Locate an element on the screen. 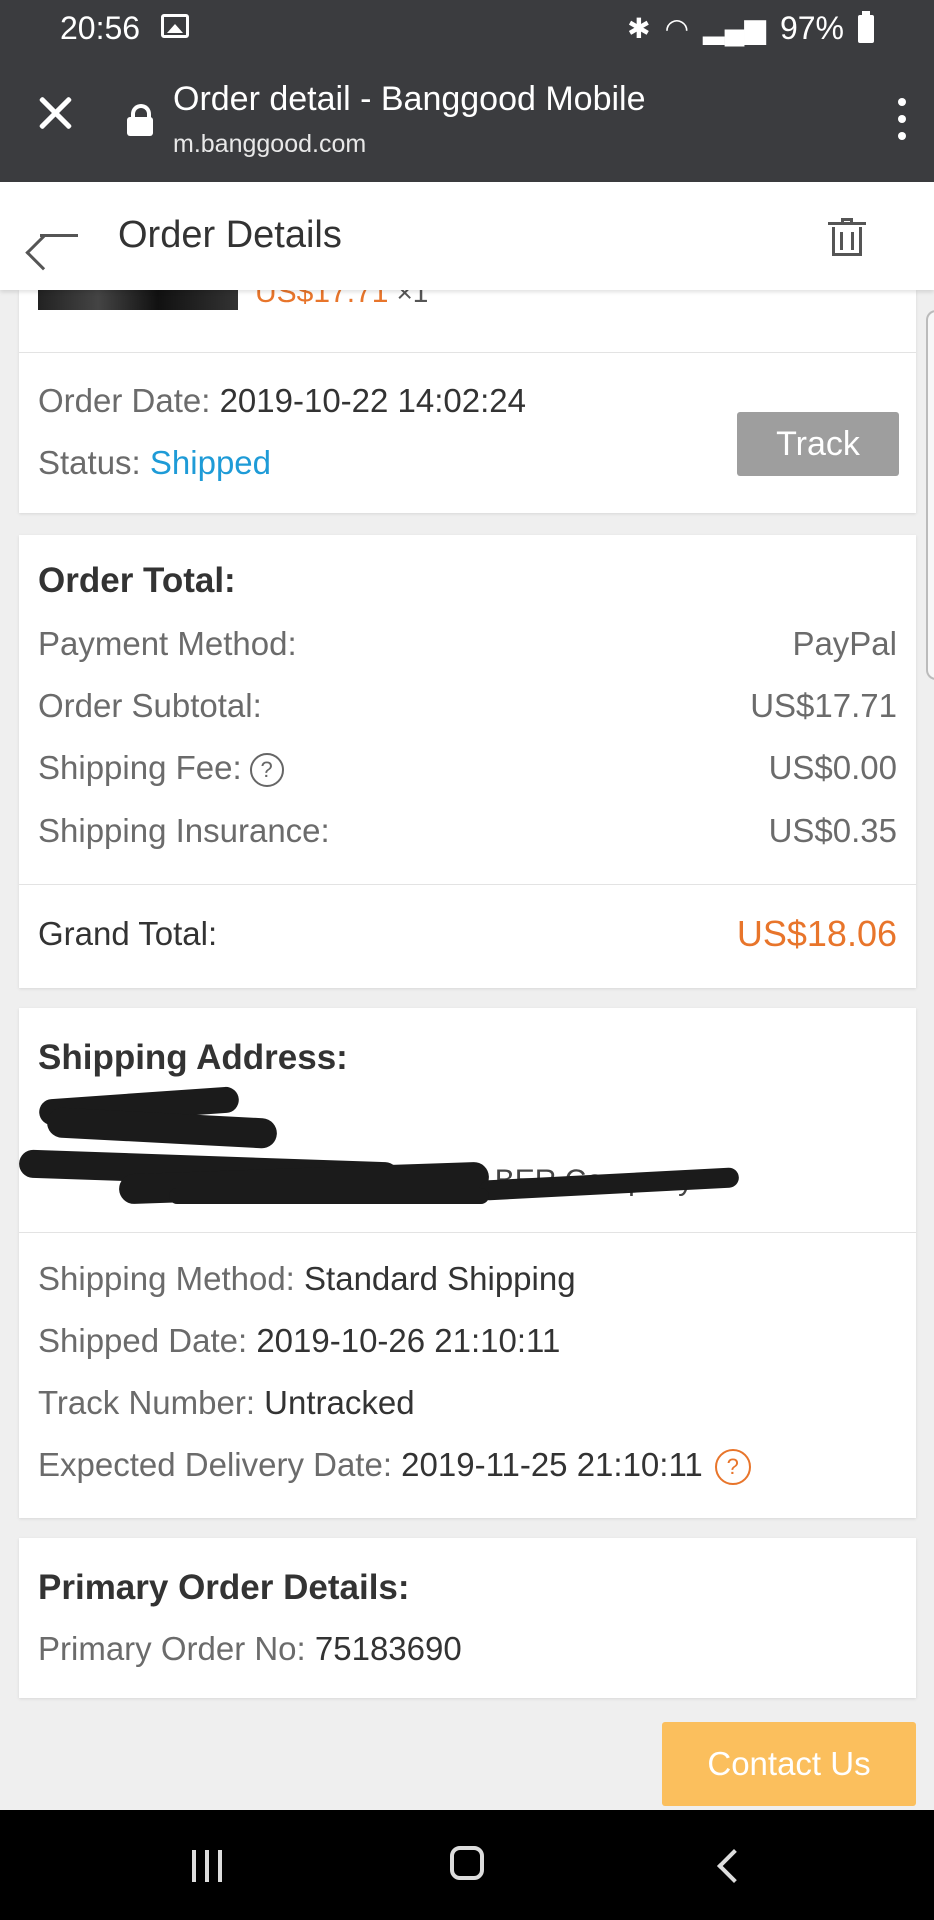  expected-delivery-value: 2019-11-25 21:10:11 is located at coordinates (552, 1464).